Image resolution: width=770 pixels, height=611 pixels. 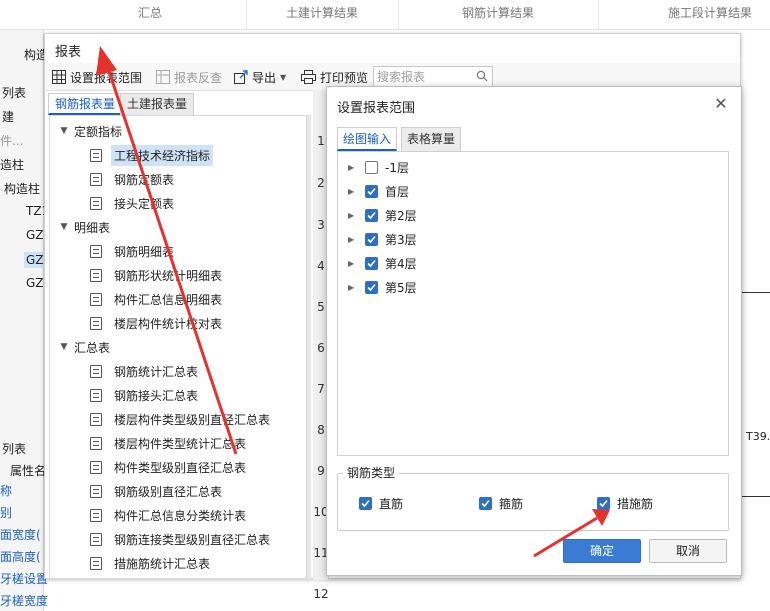 What do you see at coordinates (178, 576) in the screenshot?
I see `tree-item: 植筋楼层构件类型级别直径汇总表` at bounding box center [178, 576].